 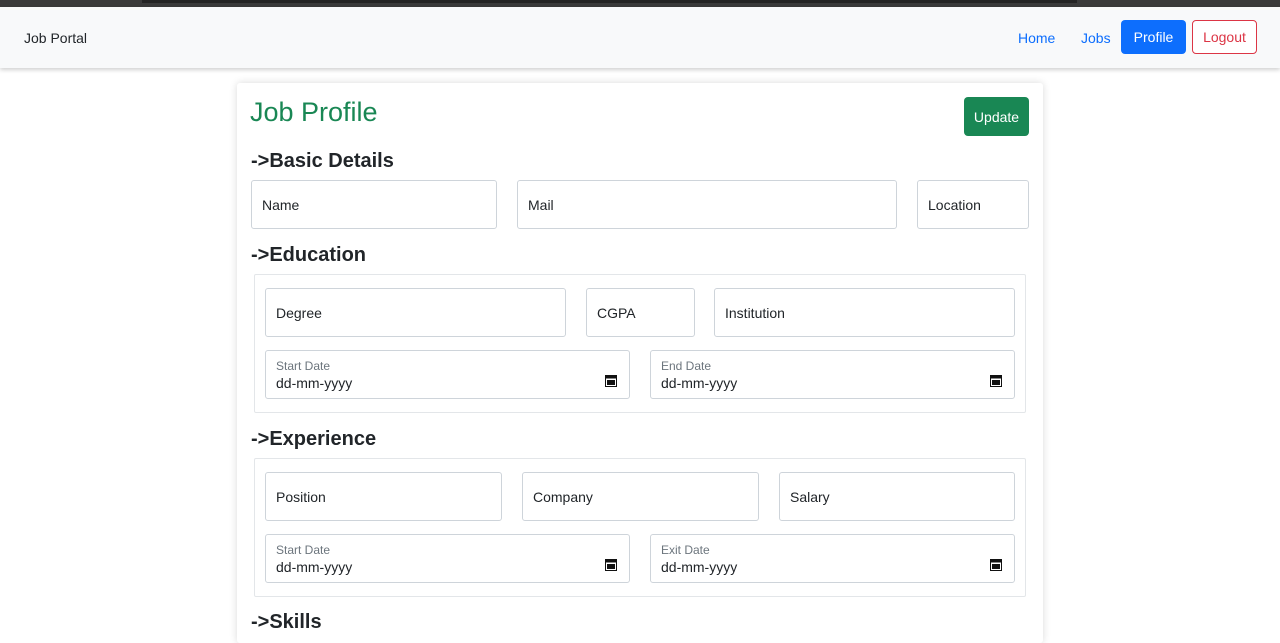 What do you see at coordinates (686, 366) in the screenshot?
I see `education-end-date-label: End Date` at bounding box center [686, 366].